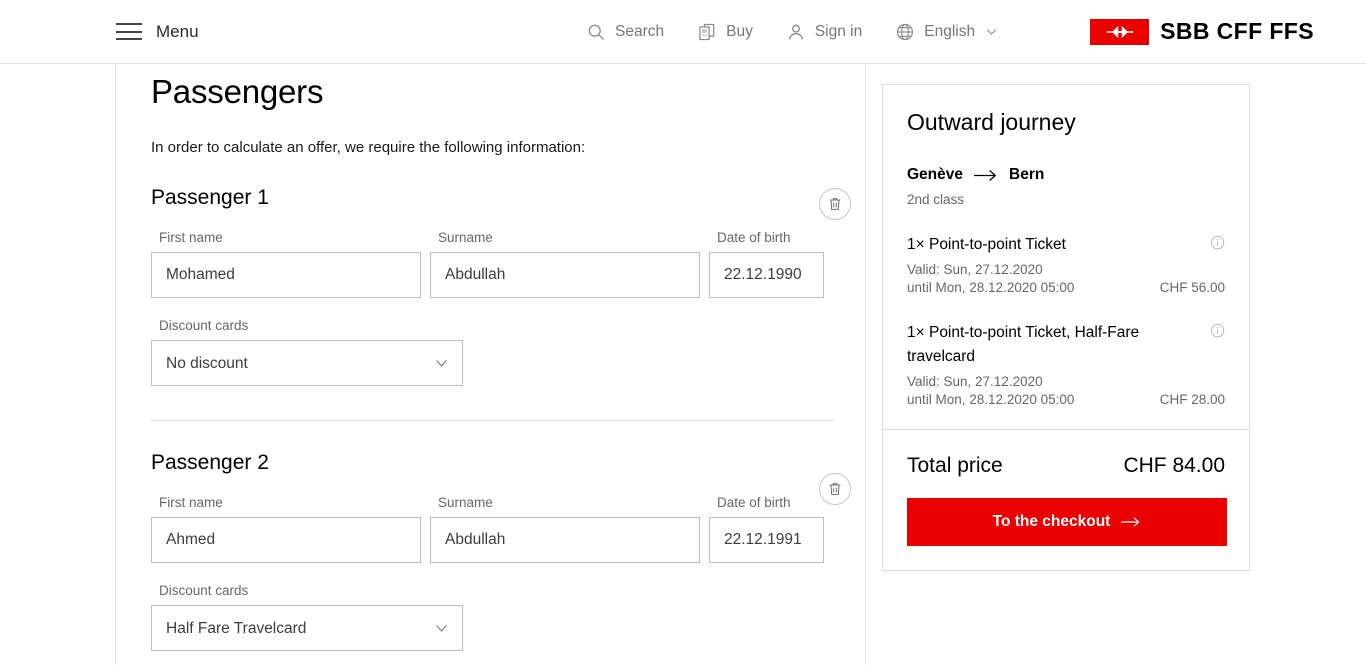 The width and height of the screenshot is (1366, 665). I want to click on discount-field-2: Discount cards Half Fare Travelcard, so click(307, 617).